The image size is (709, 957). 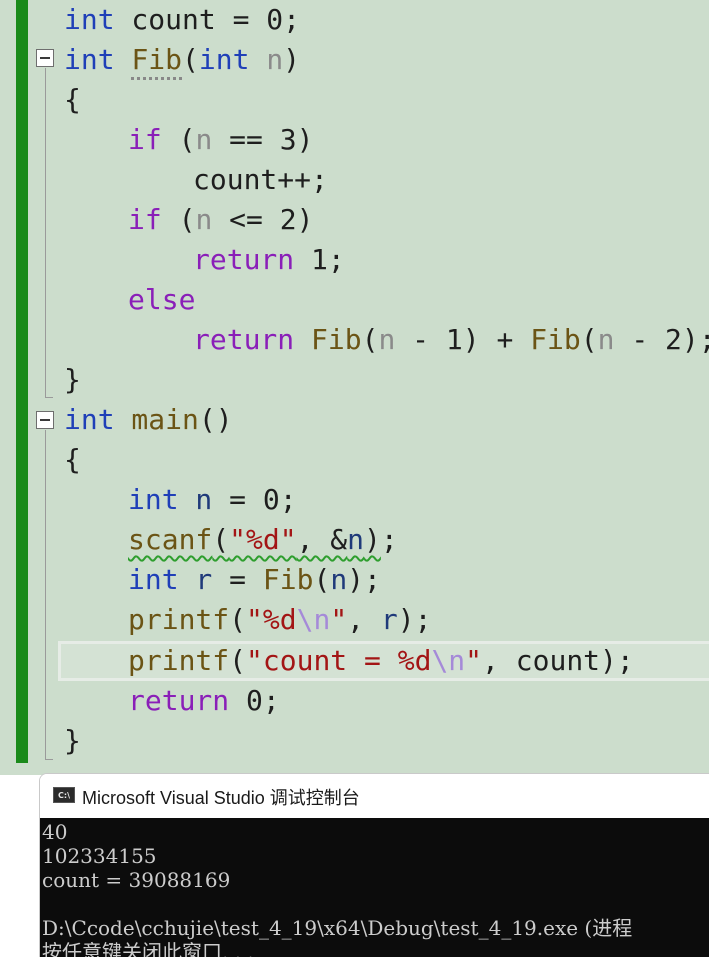 I want to click on code-line: count++;, so click(x=260, y=180).